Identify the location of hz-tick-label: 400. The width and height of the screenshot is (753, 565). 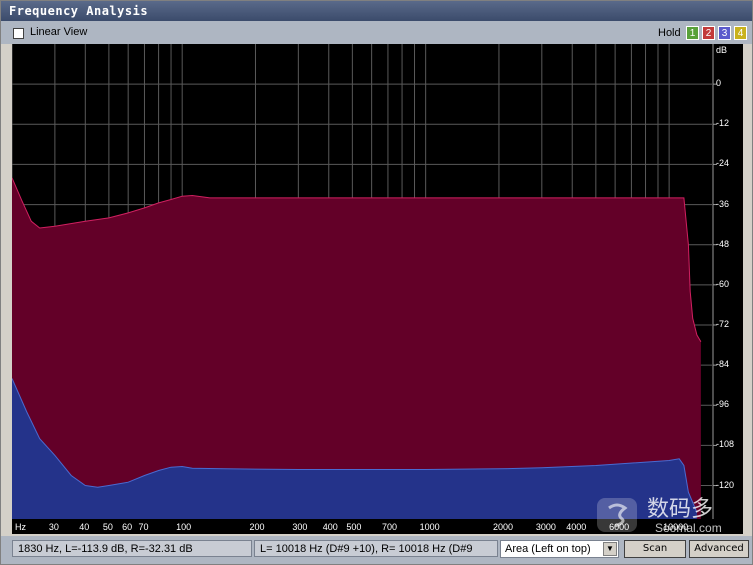
(330, 527).